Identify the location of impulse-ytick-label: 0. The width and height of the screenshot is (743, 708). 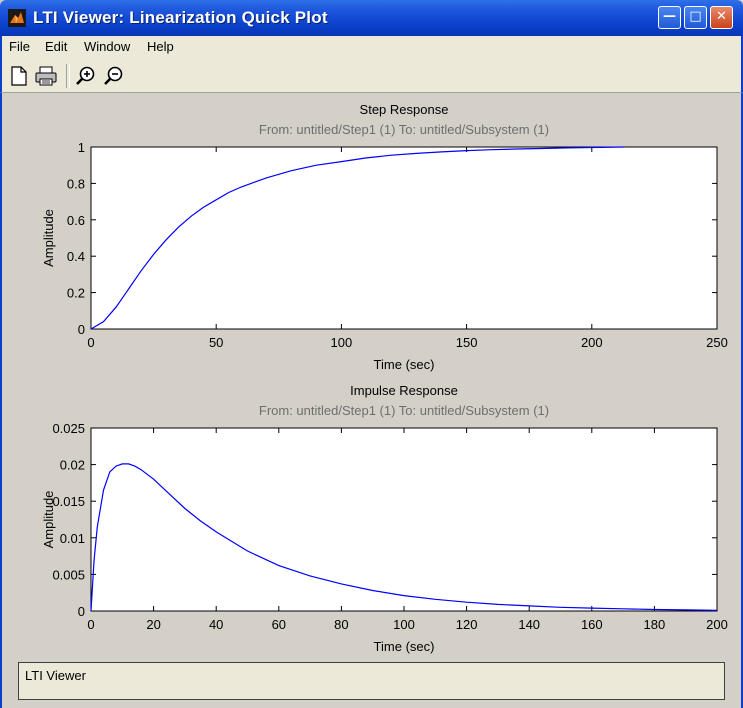
(81, 611).